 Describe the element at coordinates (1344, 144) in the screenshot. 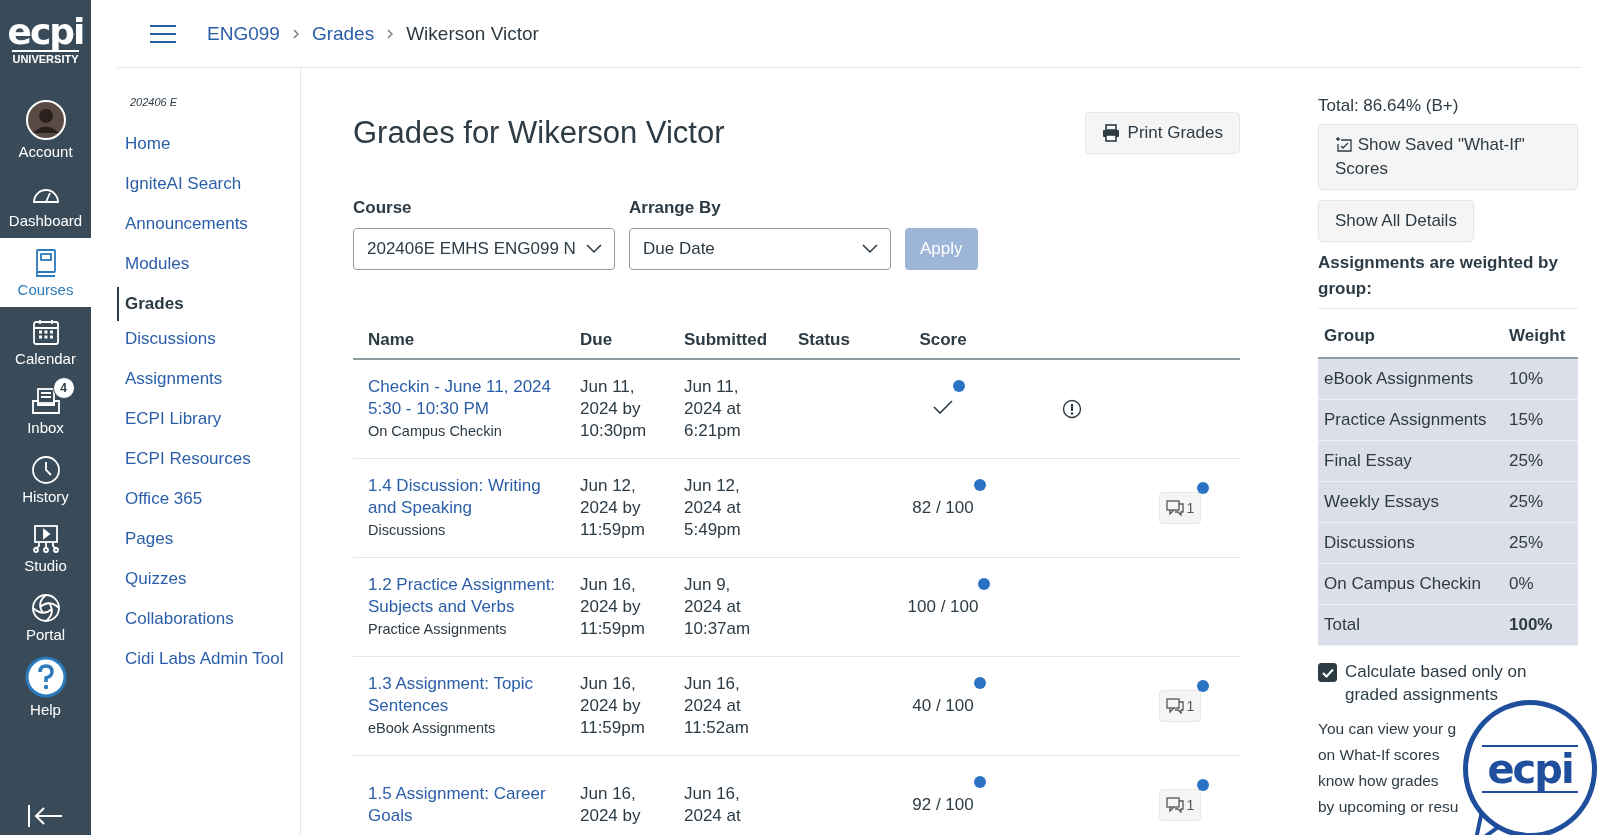

I see `calendar-check-icon` at that location.